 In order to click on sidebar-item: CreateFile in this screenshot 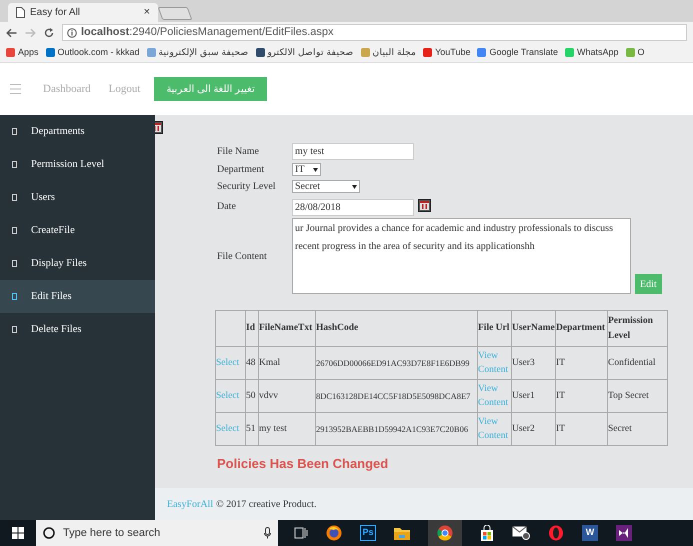, I will do `click(77, 230)`.